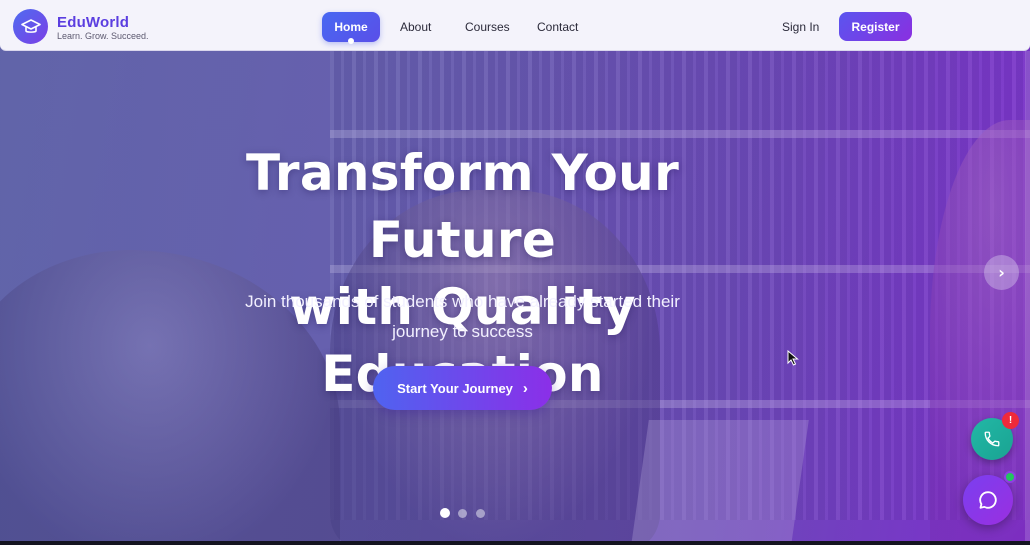 The image size is (1030, 545). I want to click on graduation-cap-icon, so click(30, 25).